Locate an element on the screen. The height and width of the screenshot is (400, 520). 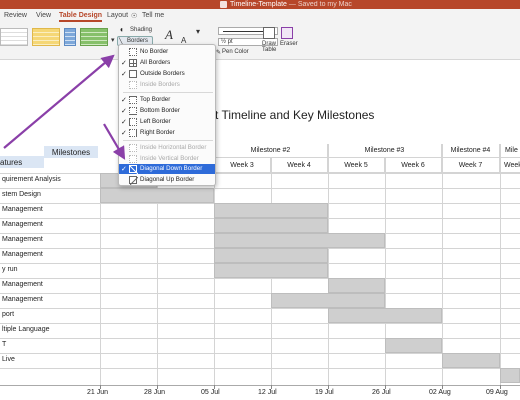
text-effects-icon: A is located at coordinates (169, 35).